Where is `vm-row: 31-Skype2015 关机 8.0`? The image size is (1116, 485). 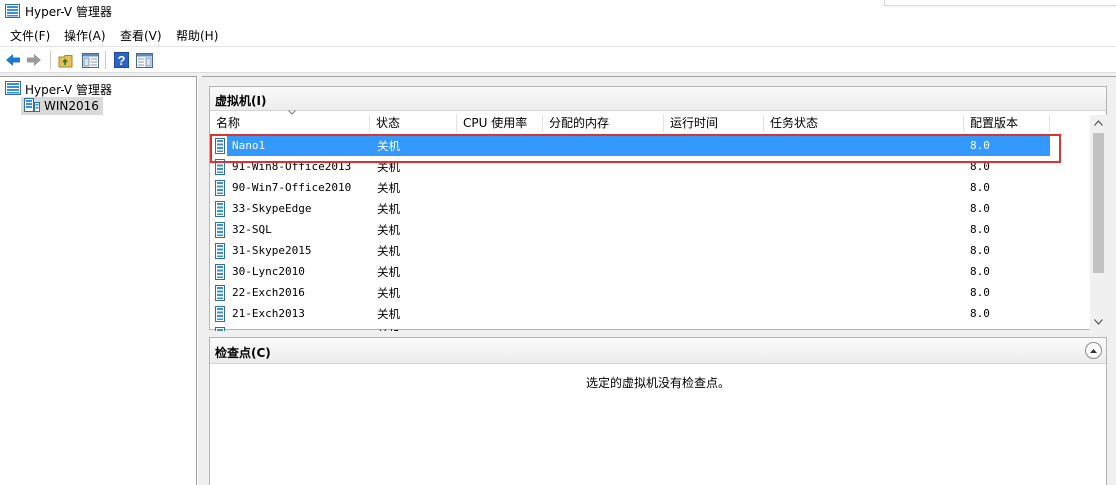
vm-row: 31-Skype2015 关机 8.0 is located at coordinates (650, 250).